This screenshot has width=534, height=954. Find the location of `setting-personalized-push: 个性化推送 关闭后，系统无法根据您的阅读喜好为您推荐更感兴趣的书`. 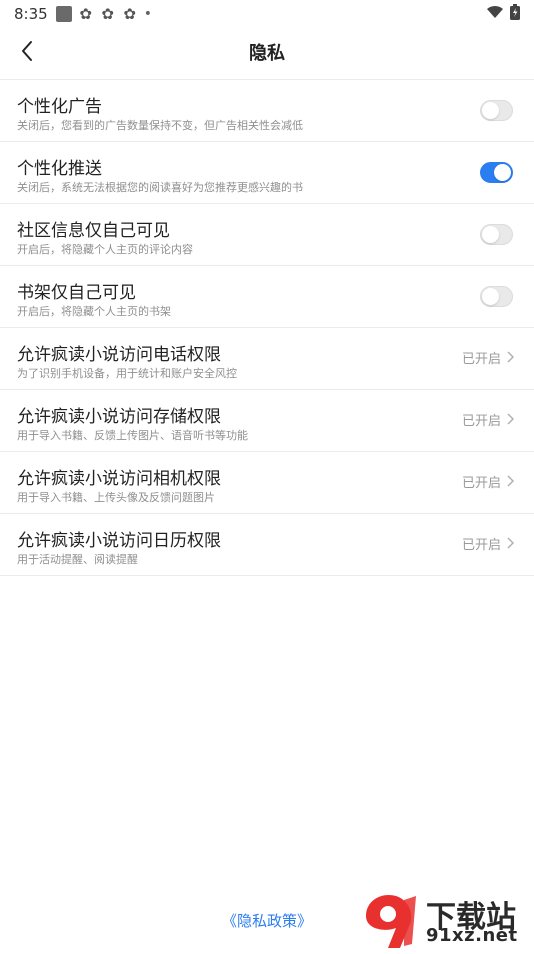

setting-personalized-push: 个性化推送 关闭后，系统无法根据您的阅读喜好为您推荐更感兴趣的书 is located at coordinates (267, 173).